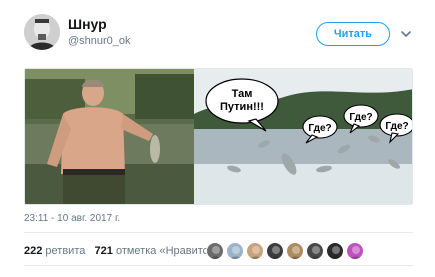  I want to click on likes-count: 721, so click(104, 251).